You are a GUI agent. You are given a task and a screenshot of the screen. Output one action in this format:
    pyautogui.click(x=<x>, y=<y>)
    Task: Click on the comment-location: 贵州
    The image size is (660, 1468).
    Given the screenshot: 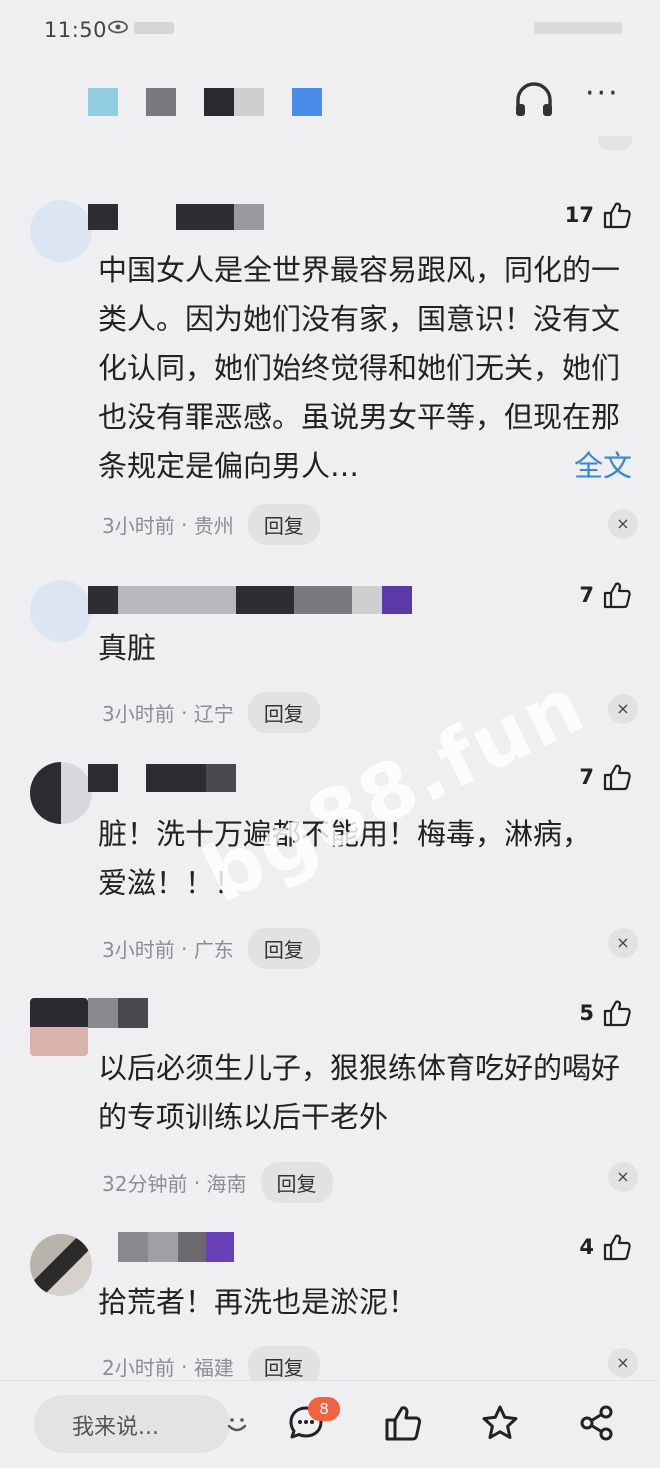 What is the action you would take?
    pyautogui.click(x=213, y=526)
    